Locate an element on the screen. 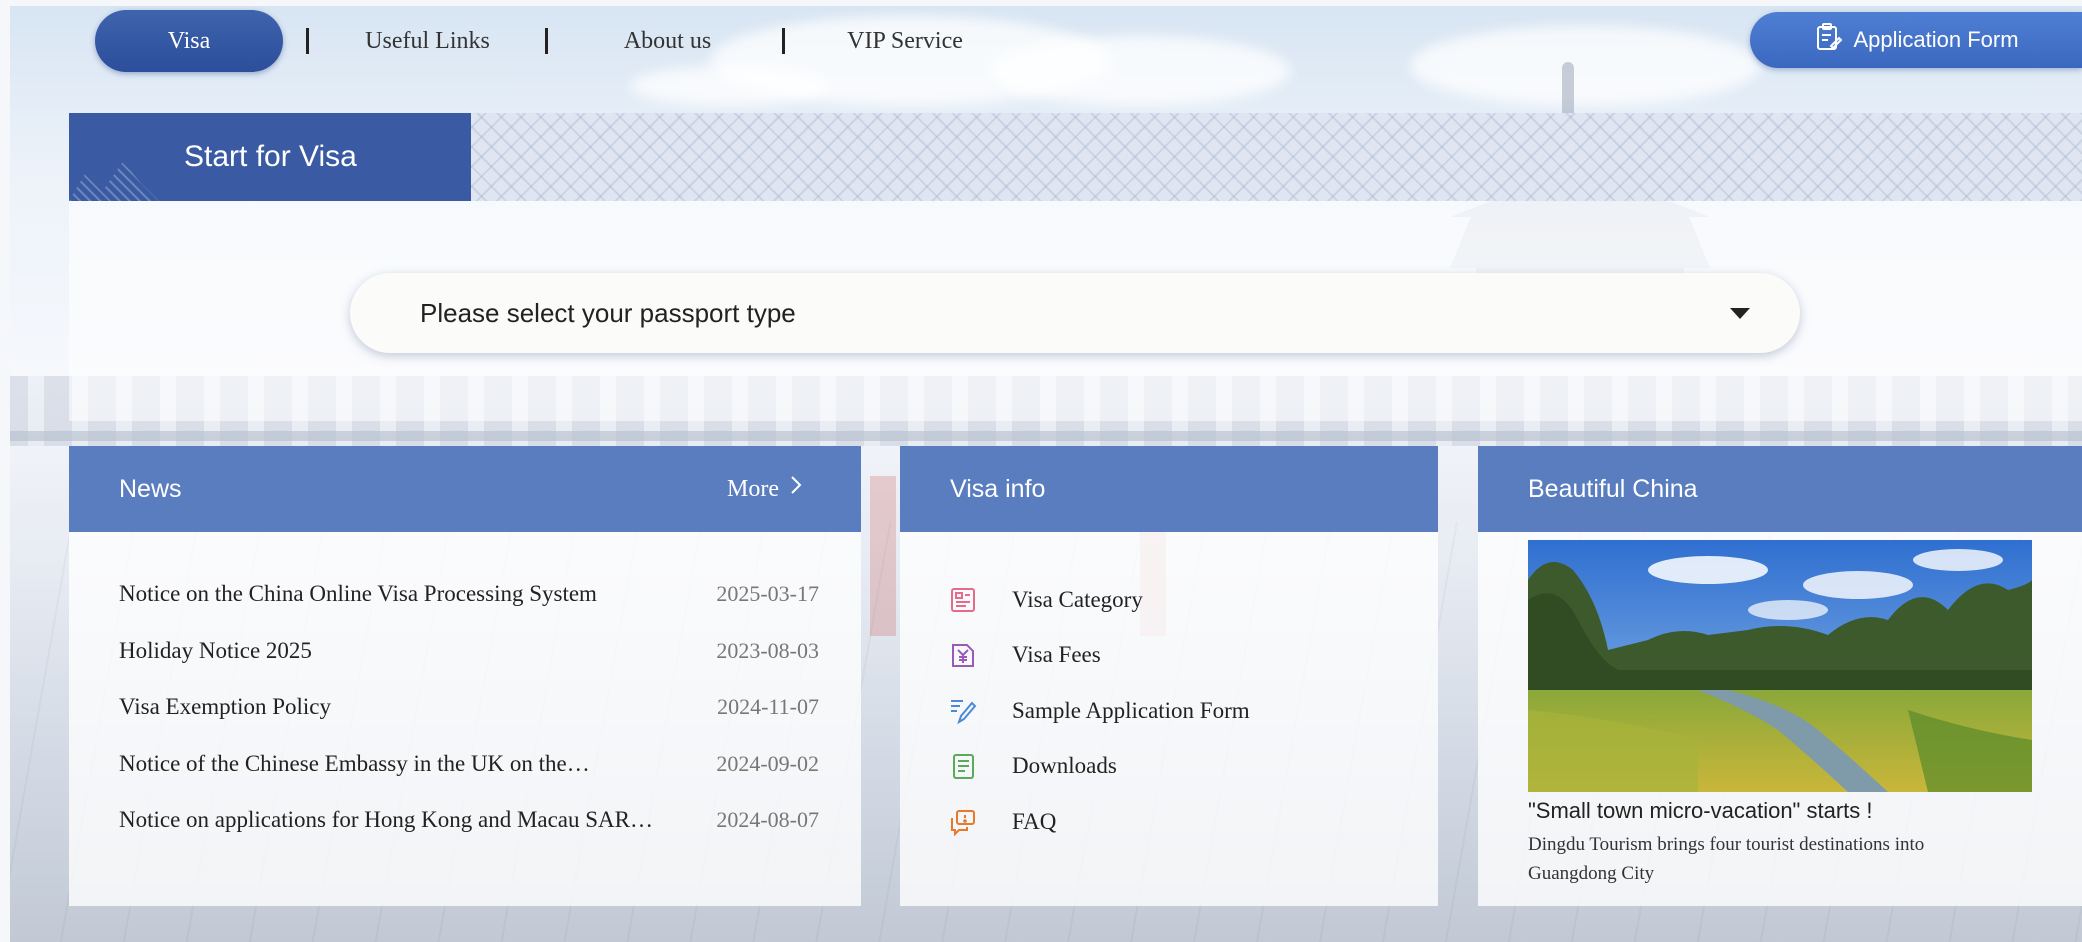  nav-tab-visa: Visa is located at coordinates (189, 41).